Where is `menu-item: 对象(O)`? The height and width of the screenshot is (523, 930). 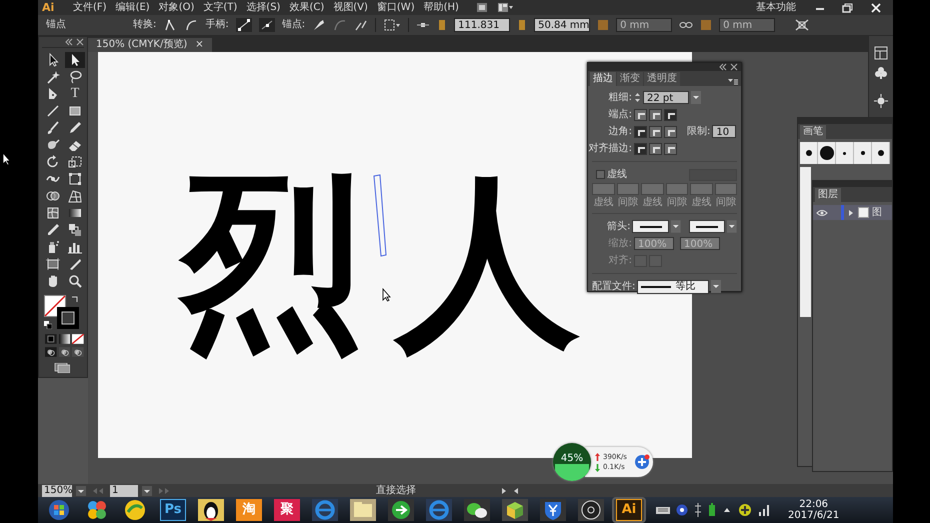
menu-item: 对象(O) is located at coordinates (176, 8).